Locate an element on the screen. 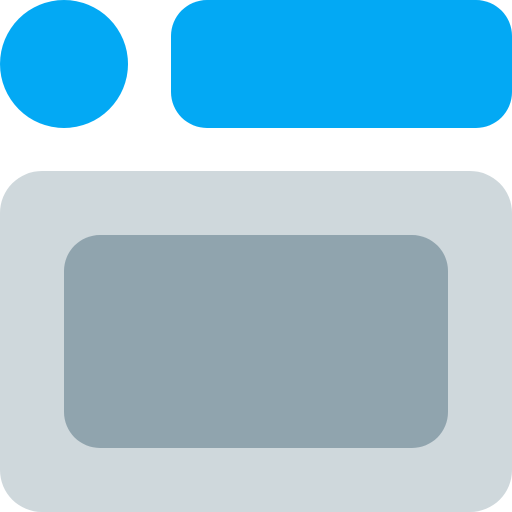 This screenshot has width=512, height=512. dot-icon is located at coordinates (64, 64).